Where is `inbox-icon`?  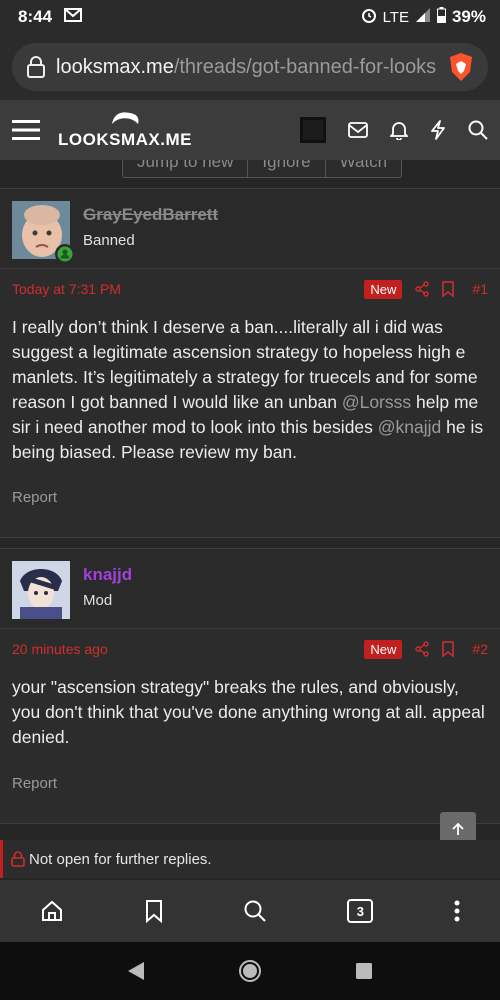
inbox-icon is located at coordinates (358, 130).